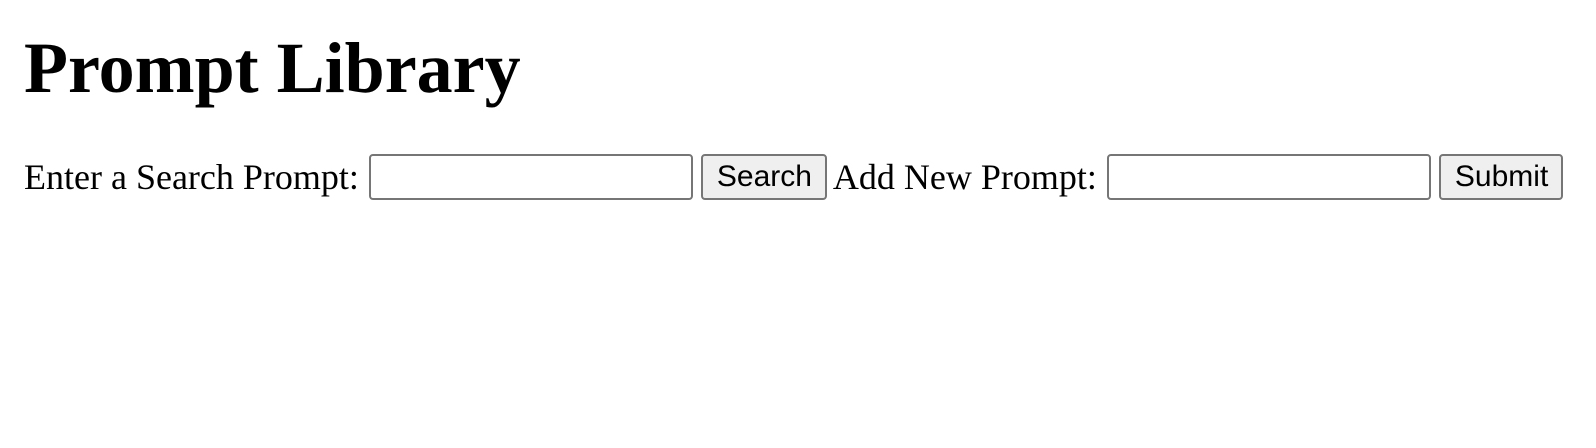 The height and width of the screenshot is (448, 1596). What do you see at coordinates (530, 177) in the screenshot?
I see `search-prompt-input` at bounding box center [530, 177].